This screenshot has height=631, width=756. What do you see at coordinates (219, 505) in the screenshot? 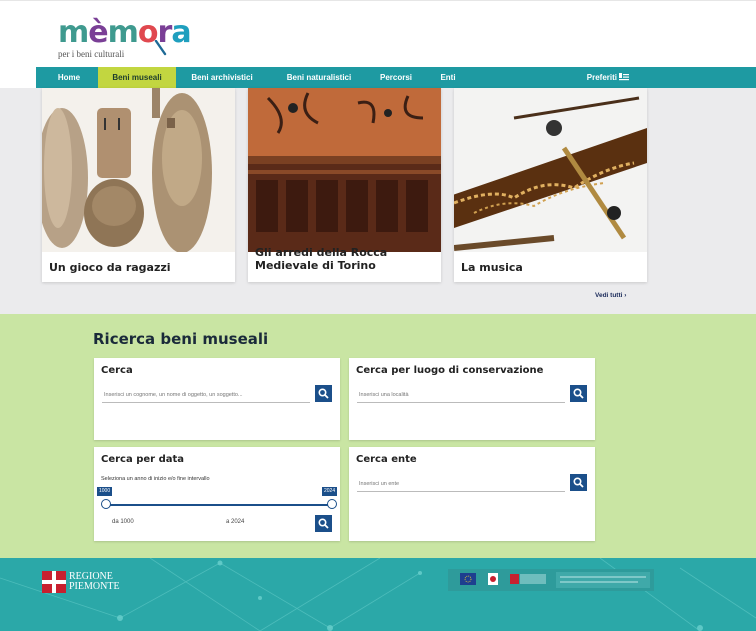
I see `date-range-track` at bounding box center [219, 505].